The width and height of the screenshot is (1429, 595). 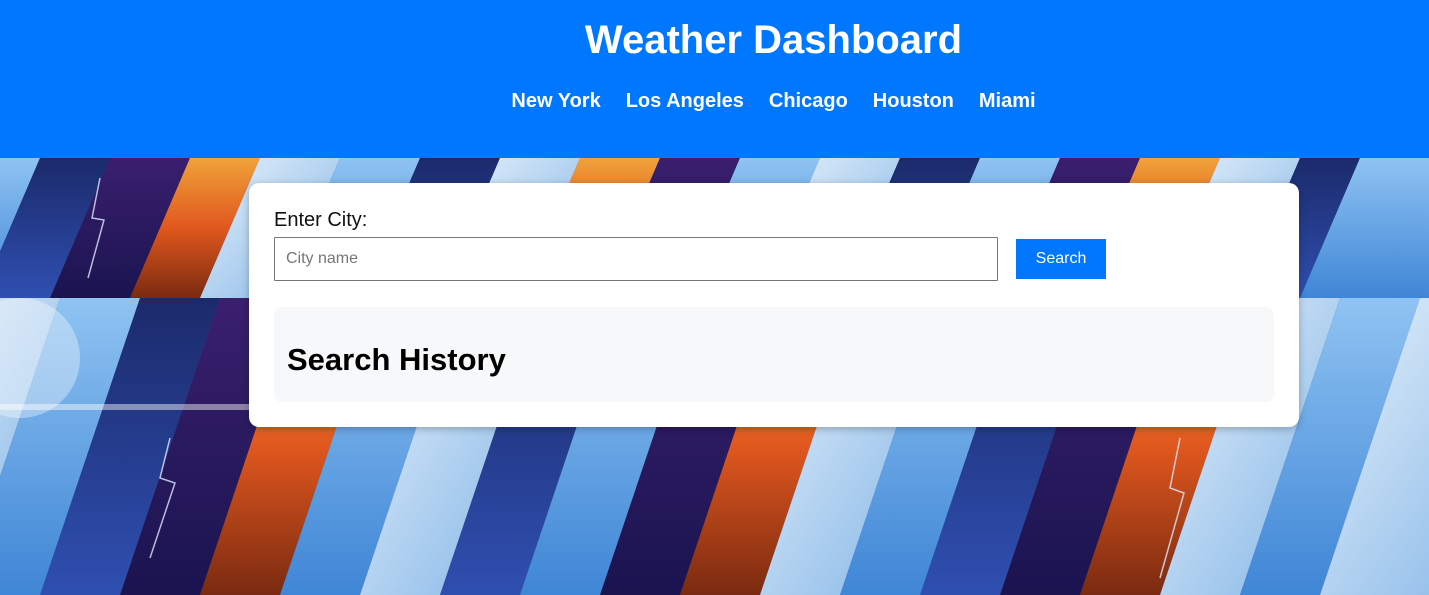 What do you see at coordinates (396, 359) in the screenshot?
I see `search-history-title: Search History` at bounding box center [396, 359].